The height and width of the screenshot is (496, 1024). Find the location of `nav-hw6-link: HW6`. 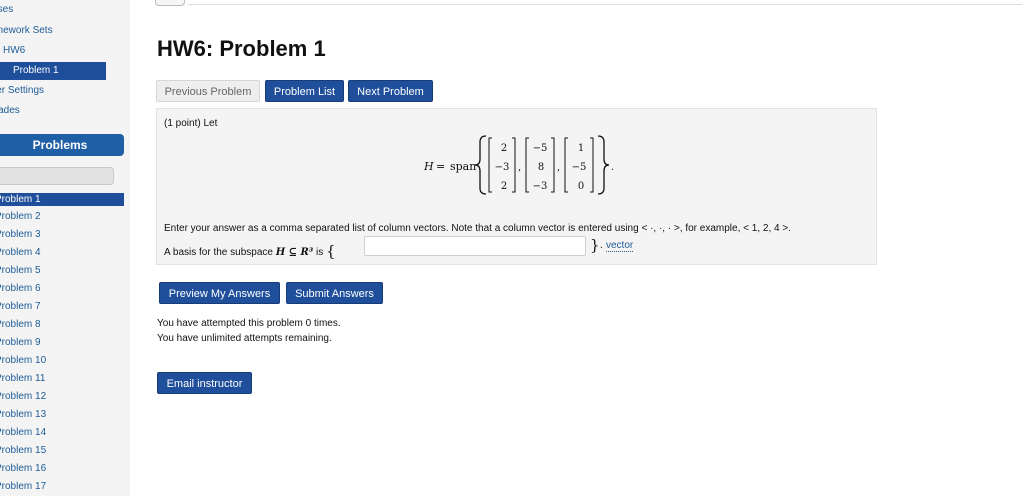

nav-hw6-link: HW6 is located at coordinates (14, 50).